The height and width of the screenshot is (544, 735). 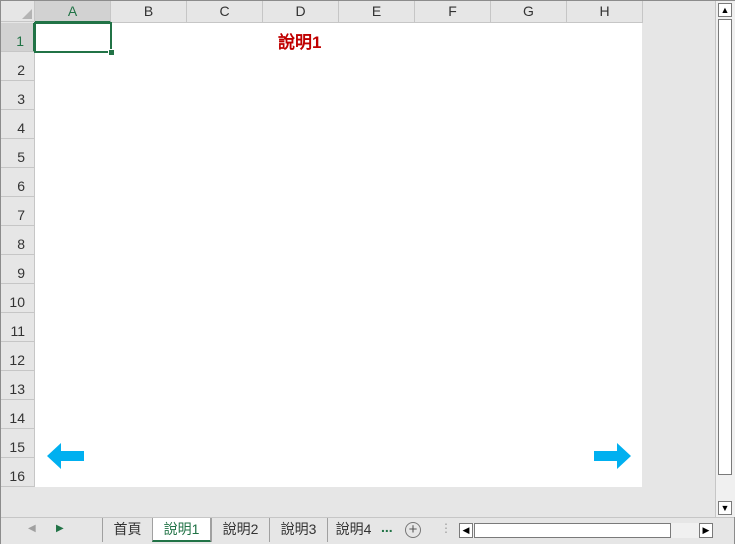 I want to click on scroll-down-icon: ▼, so click(x=725, y=508).